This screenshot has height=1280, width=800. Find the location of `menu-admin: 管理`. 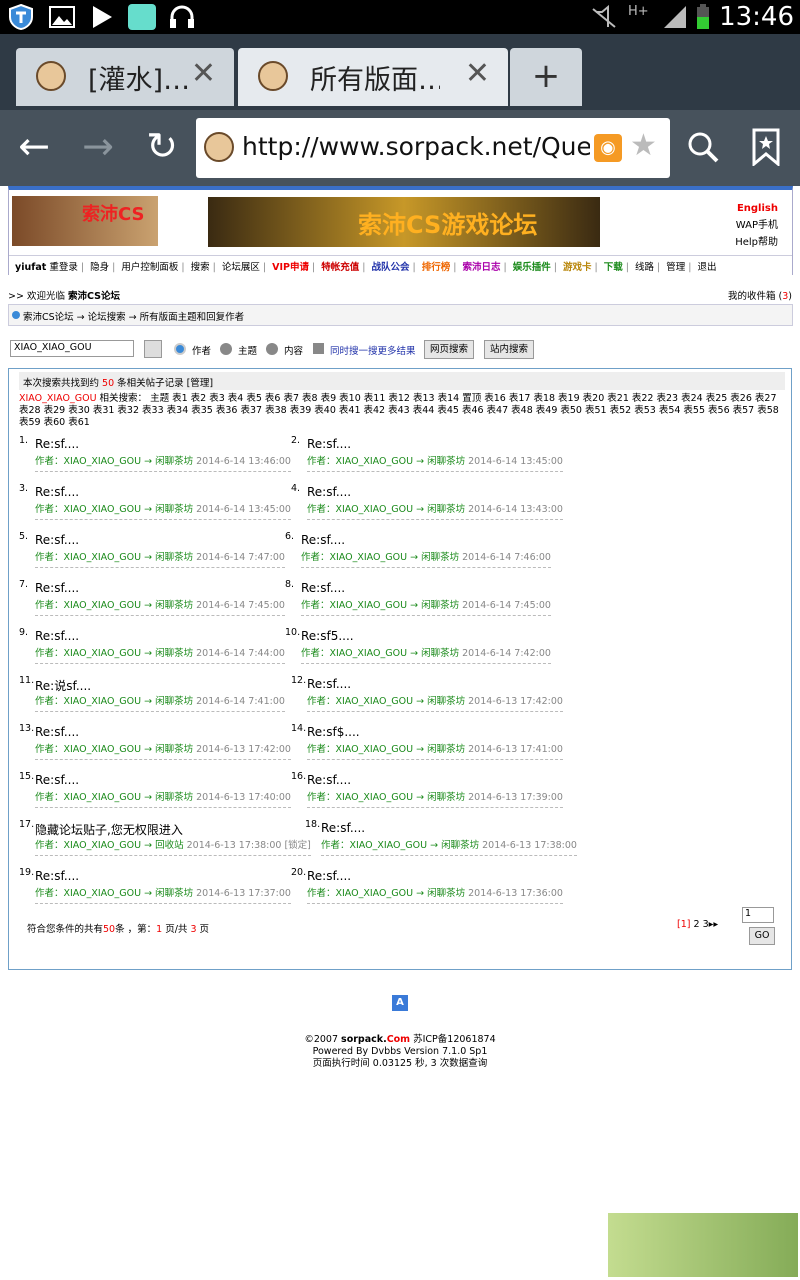

menu-admin: 管理 is located at coordinates (675, 267).